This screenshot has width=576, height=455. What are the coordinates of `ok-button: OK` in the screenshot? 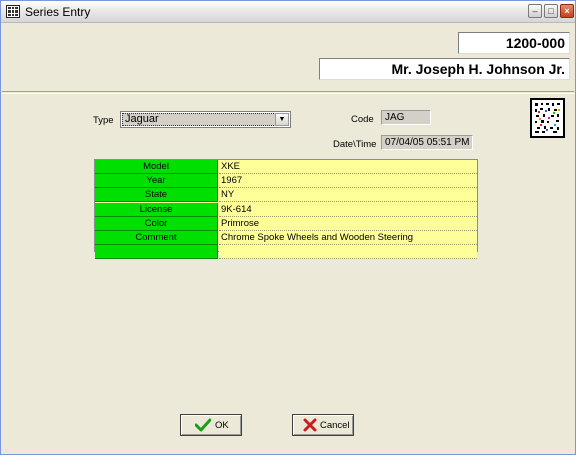 It's located at (211, 425).